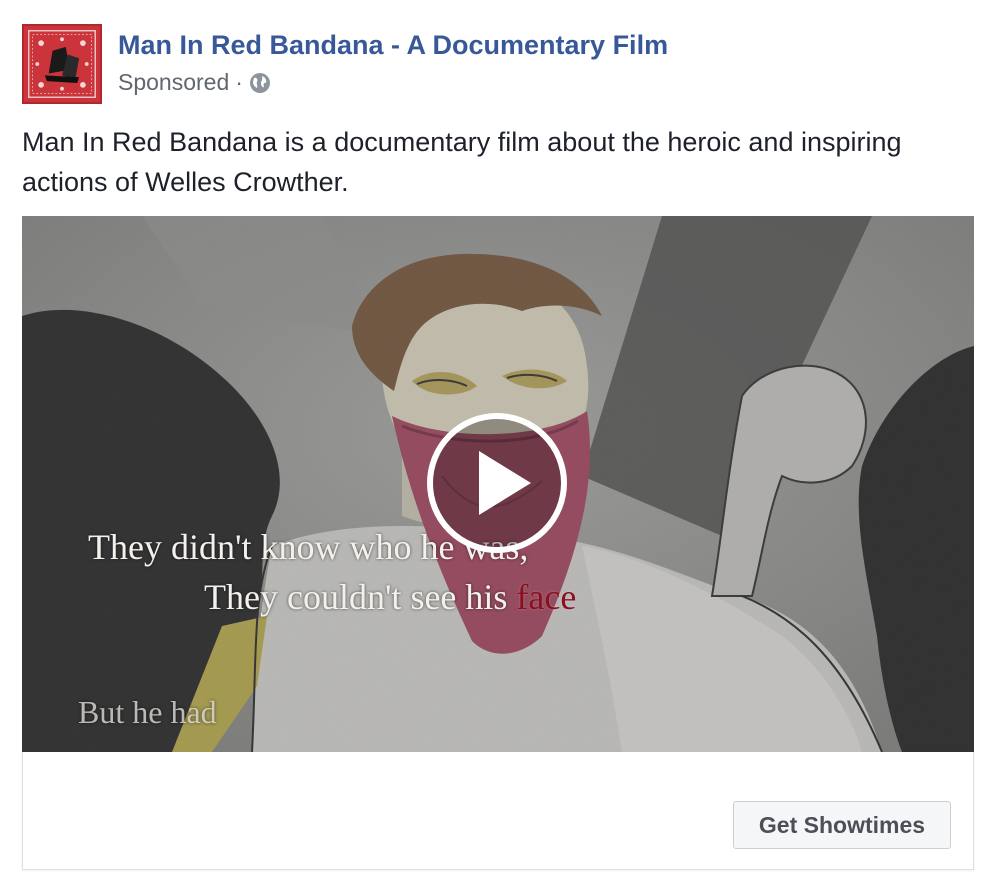 The image size is (996, 892). I want to click on page-name-link: Man In Red Bandana - A Documentary Film, so click(393, 45).